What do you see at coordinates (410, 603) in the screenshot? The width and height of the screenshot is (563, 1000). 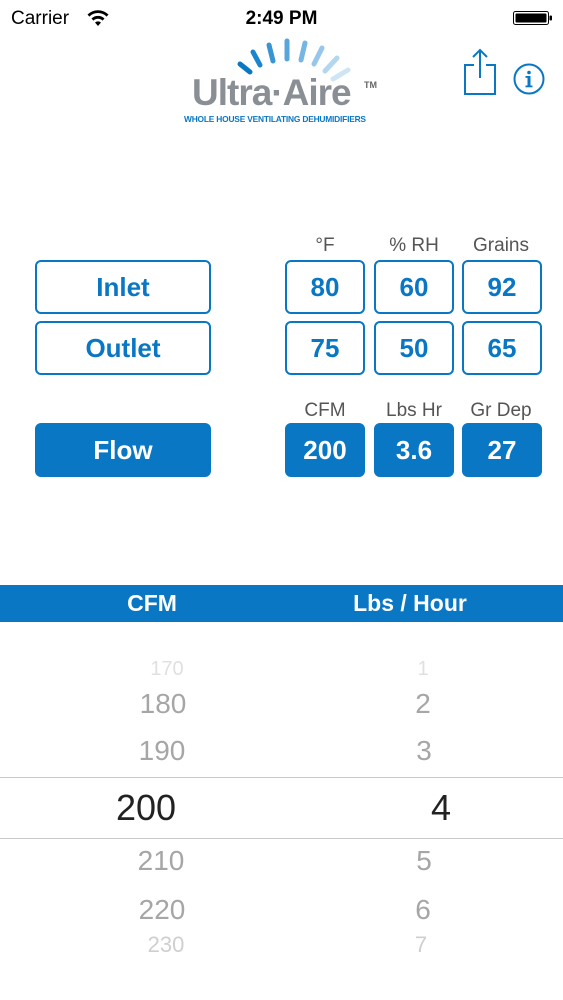 I see `picker-header-lbs-hour: Lbs / Hour` at bounding box center [410, 603].